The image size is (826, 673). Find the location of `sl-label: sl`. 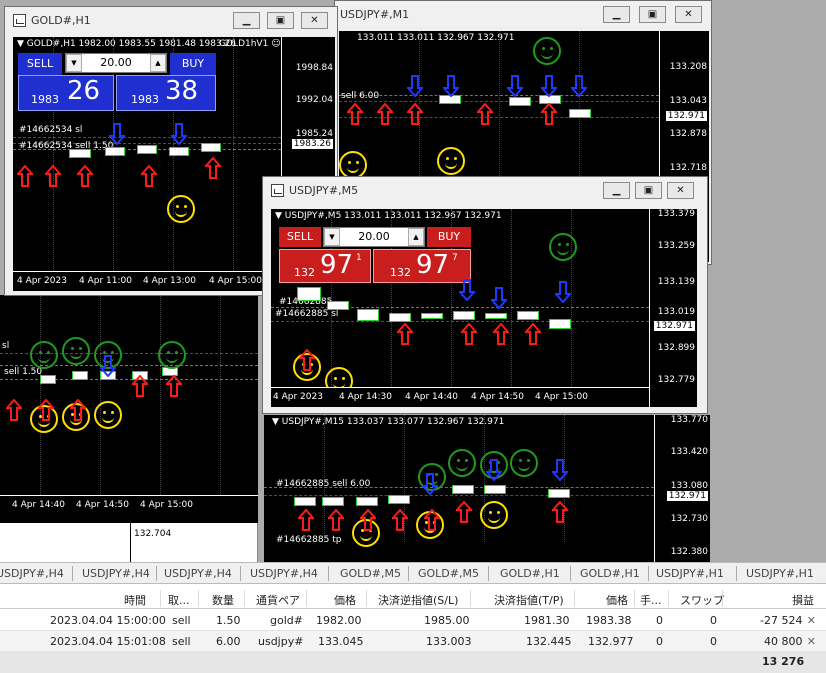

sl-label: sl is located at coordinates (6, 346).